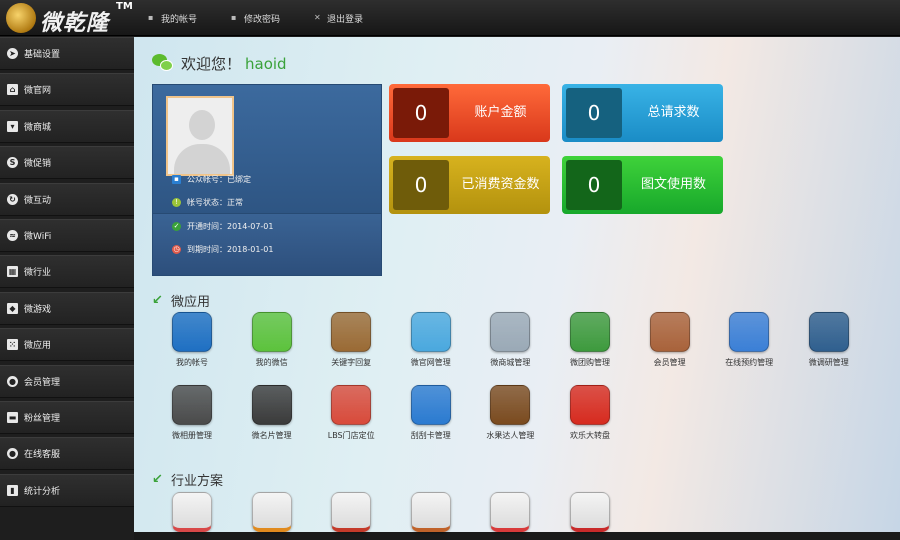 This screenshot has width=900, height=540. What do you see at coordinates (215, 202) in the screenshot?
I see `profile-row-text: 帐号状态：正常` at bounding box center [215, 202].